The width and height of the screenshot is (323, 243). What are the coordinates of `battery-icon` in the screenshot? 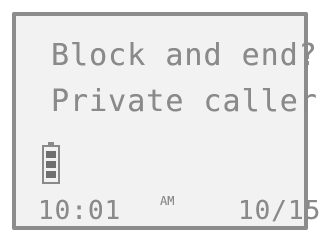 It's located at (51, 163).